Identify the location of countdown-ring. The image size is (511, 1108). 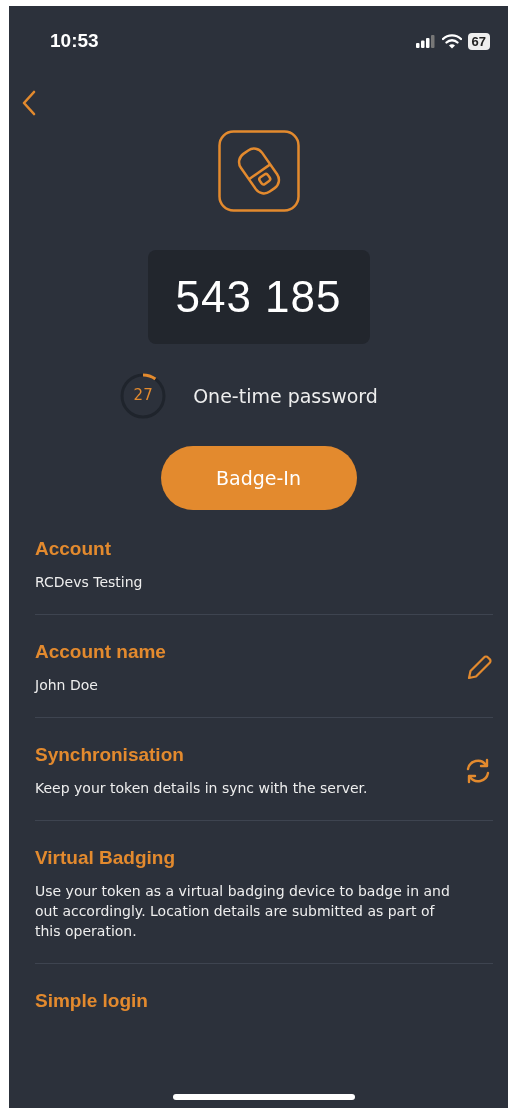
(143, 396).